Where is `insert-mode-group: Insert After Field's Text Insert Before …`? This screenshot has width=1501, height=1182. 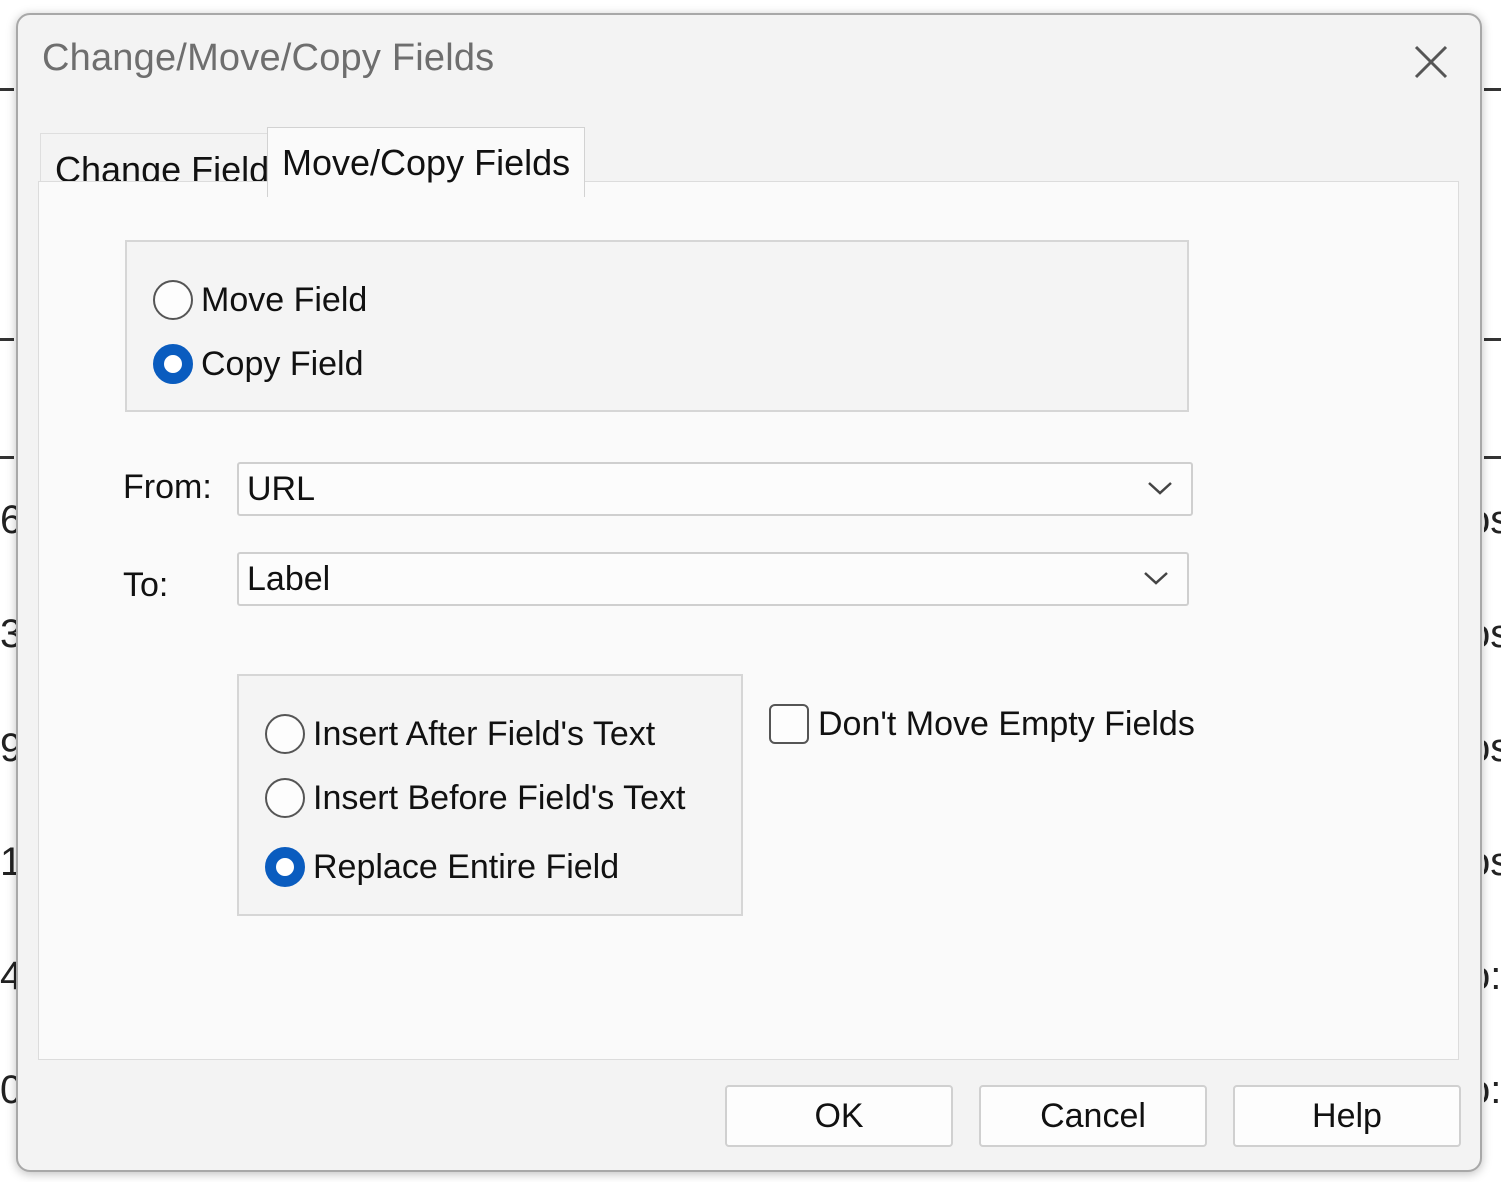 insert-mode-group: Insert After Field's Text Insert Before … is located at coordinates (490, 795).